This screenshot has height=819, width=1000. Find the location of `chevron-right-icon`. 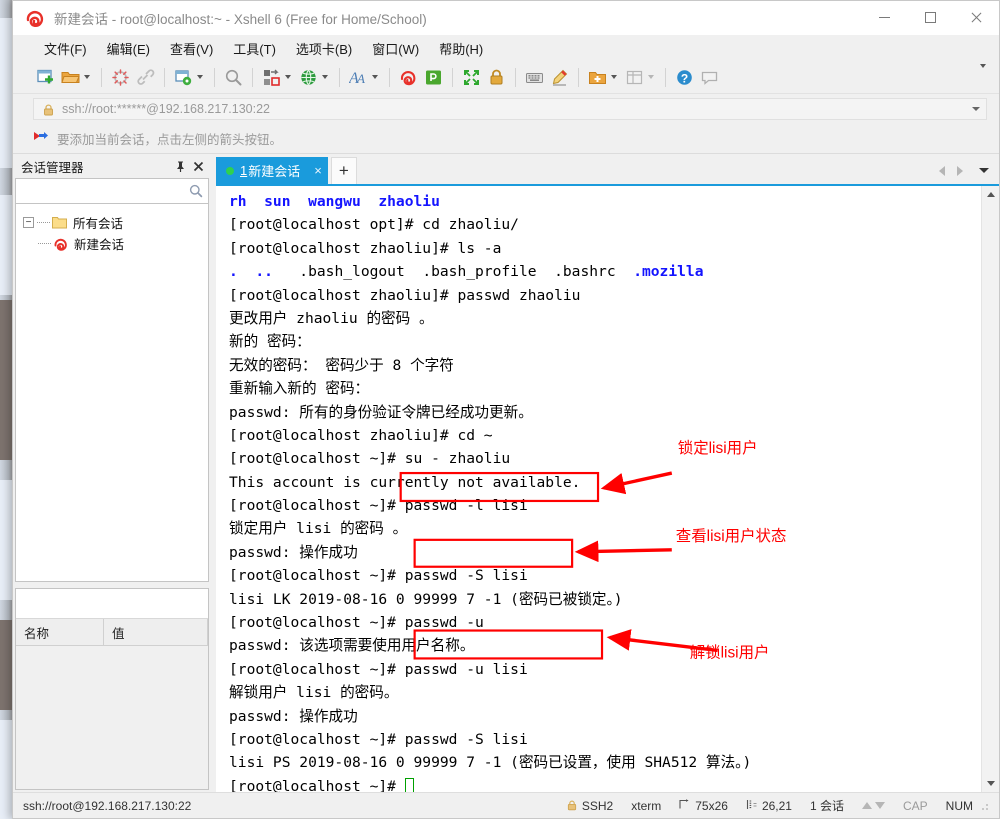

chevron-right-icon is located at coordinates (960, 171).